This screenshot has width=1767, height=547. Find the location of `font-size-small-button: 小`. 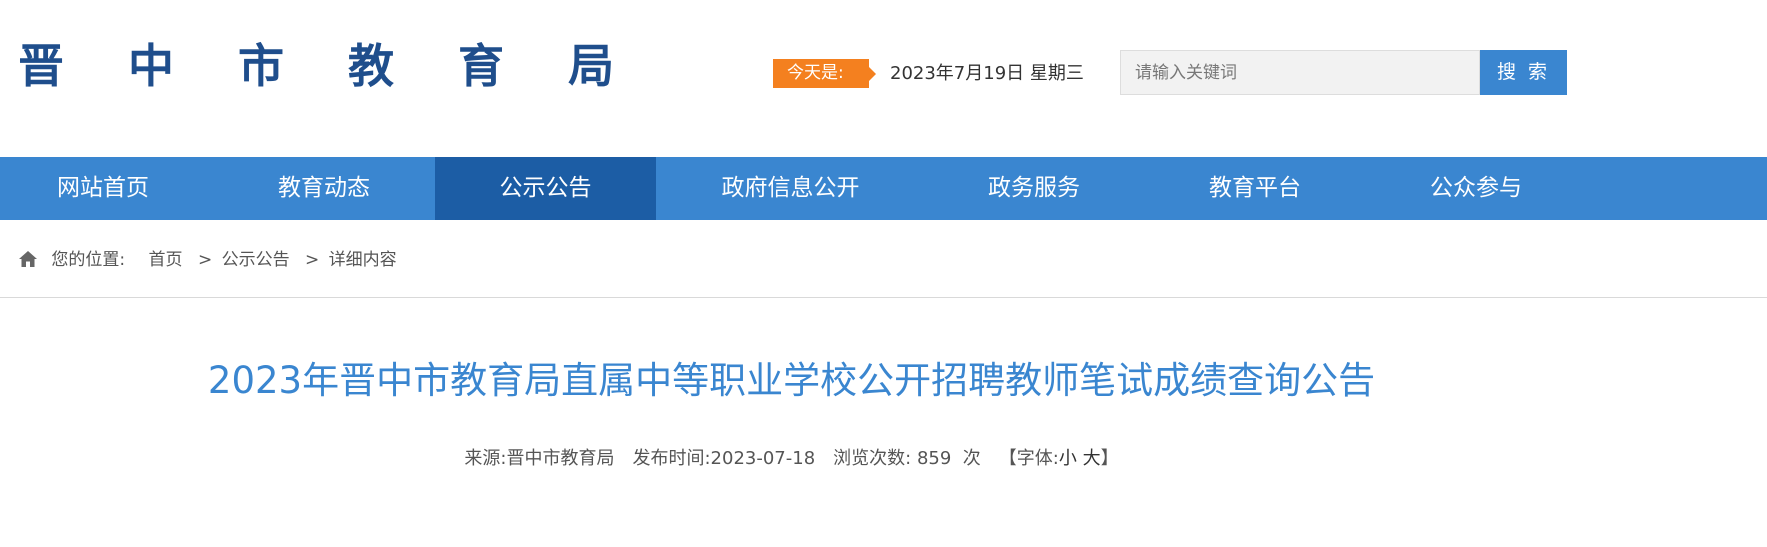

font-size-small-button: 小 is located at coordinates (1068, 458).